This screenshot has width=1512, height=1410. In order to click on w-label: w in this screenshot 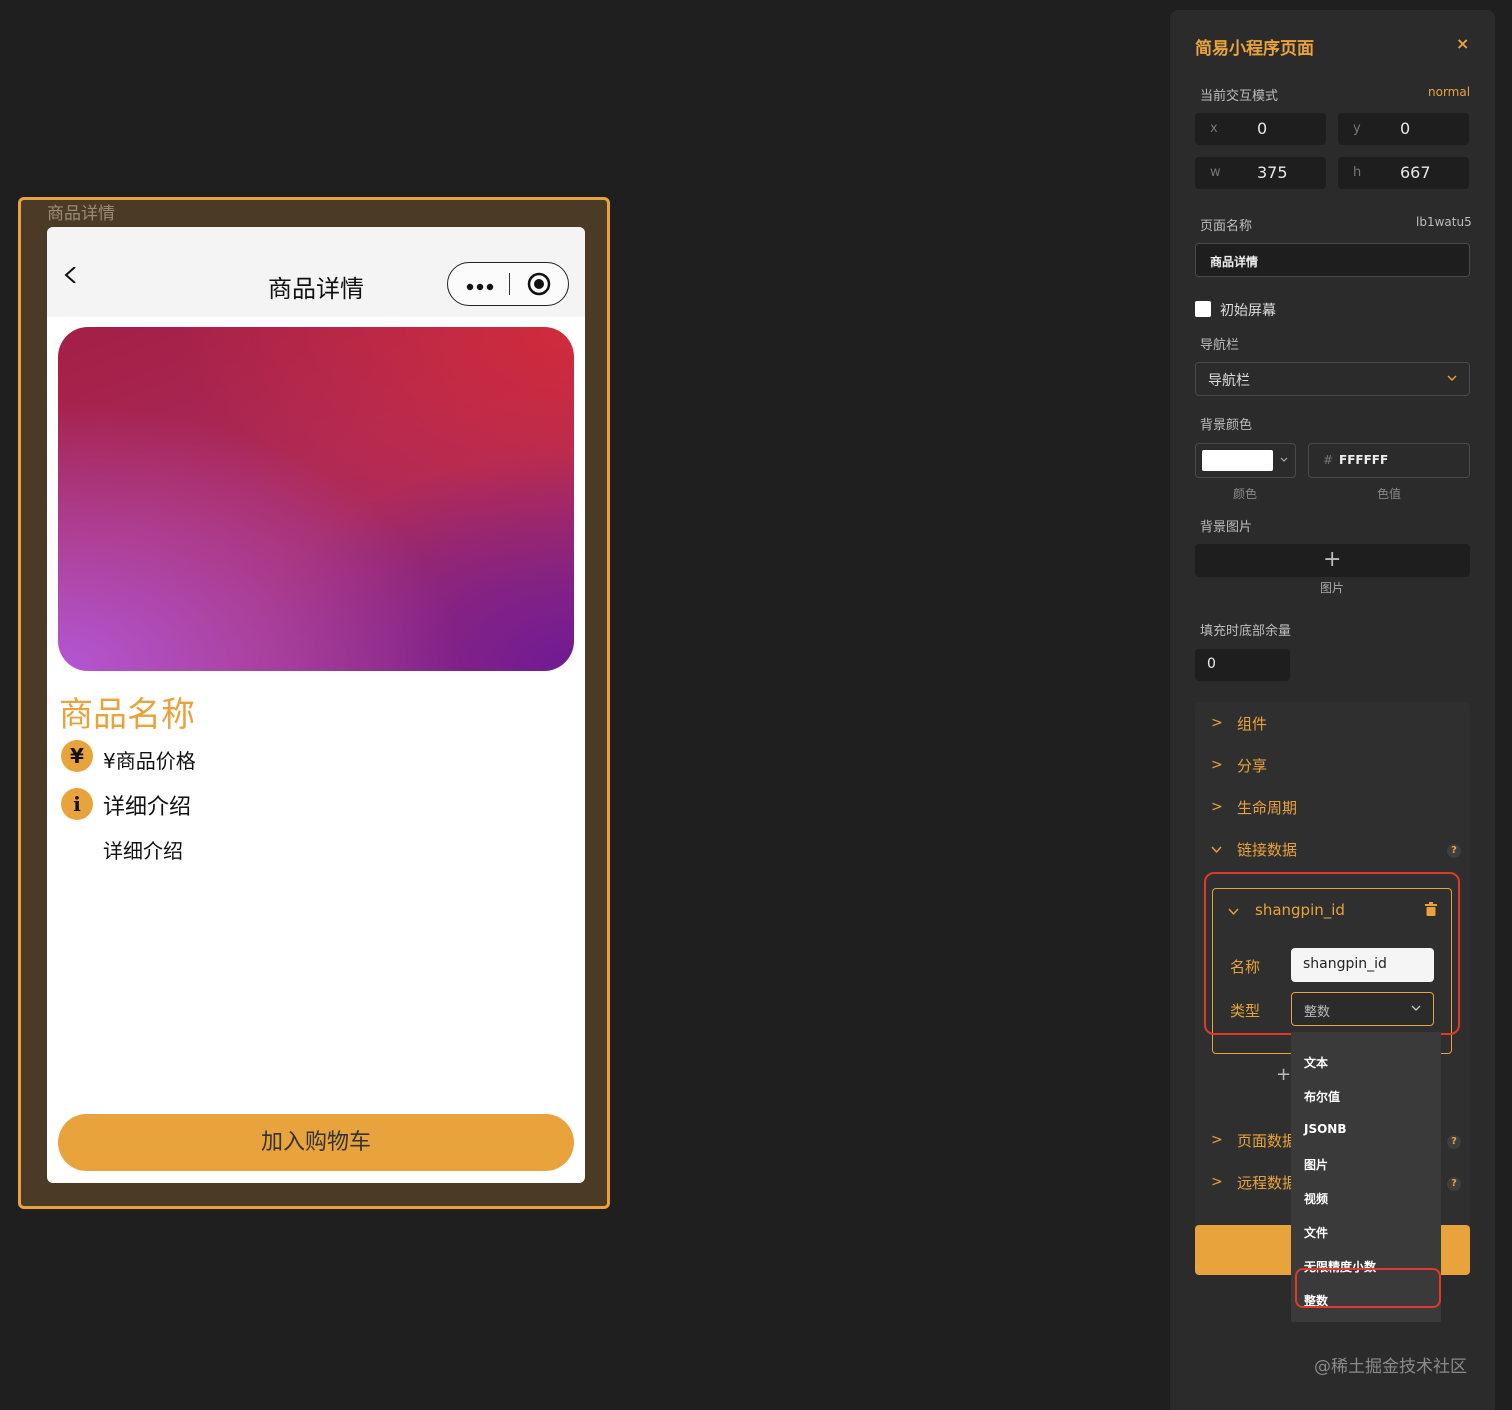, I will do `click(1215, 172)`.